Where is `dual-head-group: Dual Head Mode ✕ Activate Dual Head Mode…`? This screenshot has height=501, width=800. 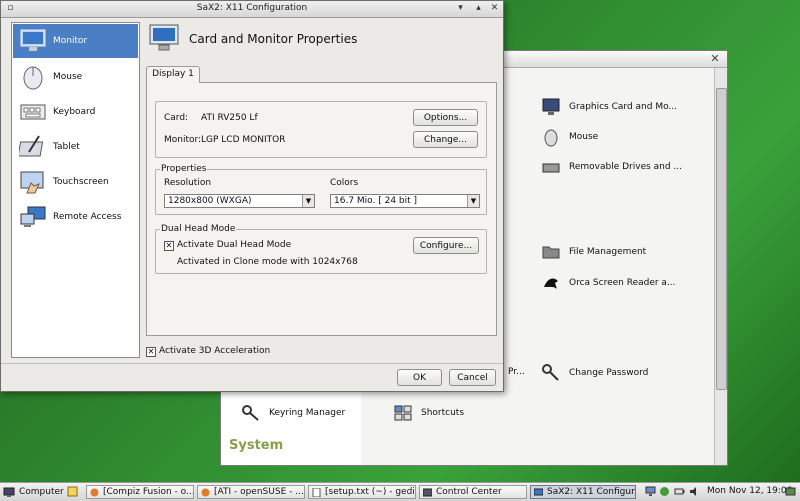 dual-head-group: Dual Head Mode ✕ Activate Dual Head Mode… is located at coordinates (321, 249).